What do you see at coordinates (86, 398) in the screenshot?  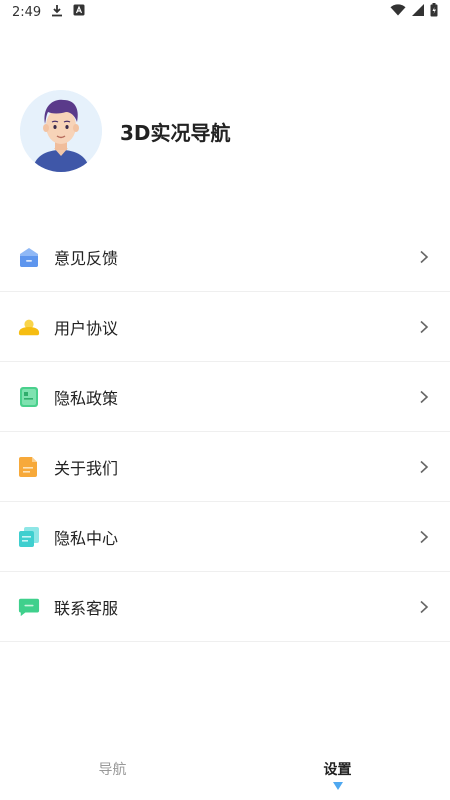 I see `menu-item-label: 隐私政策` at bounding box center [86, 398].